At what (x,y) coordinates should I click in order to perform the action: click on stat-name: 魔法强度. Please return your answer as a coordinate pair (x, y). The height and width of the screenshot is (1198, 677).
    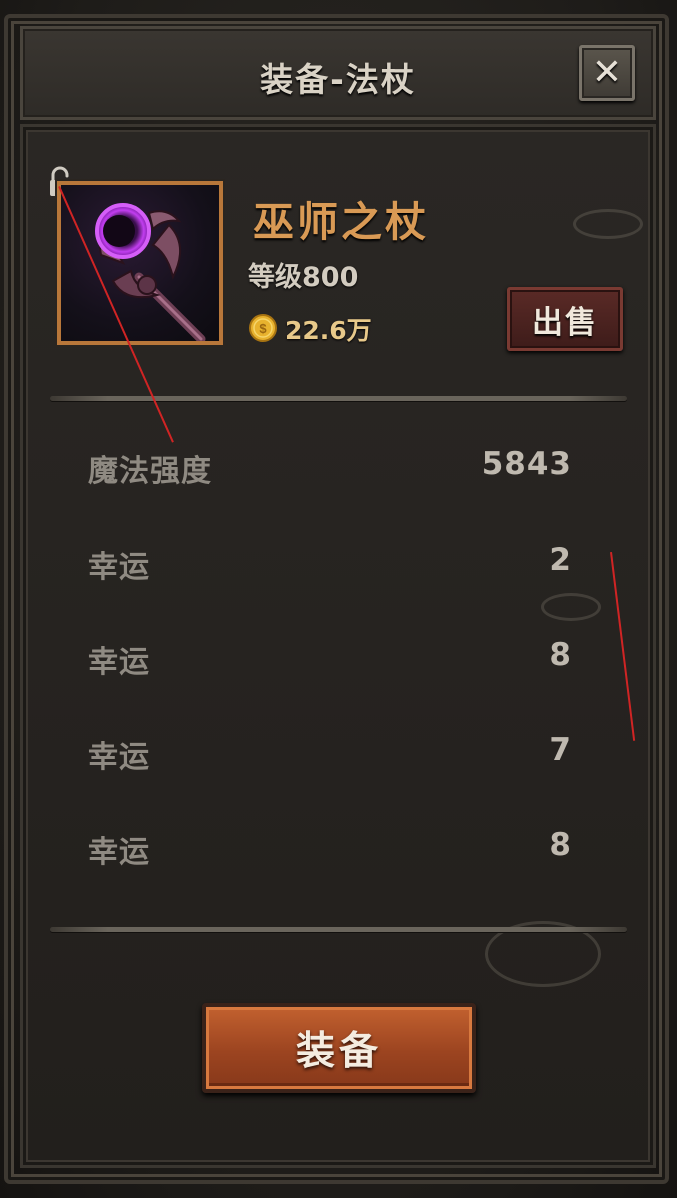
    Looking at the image, I should click on (150, 471).